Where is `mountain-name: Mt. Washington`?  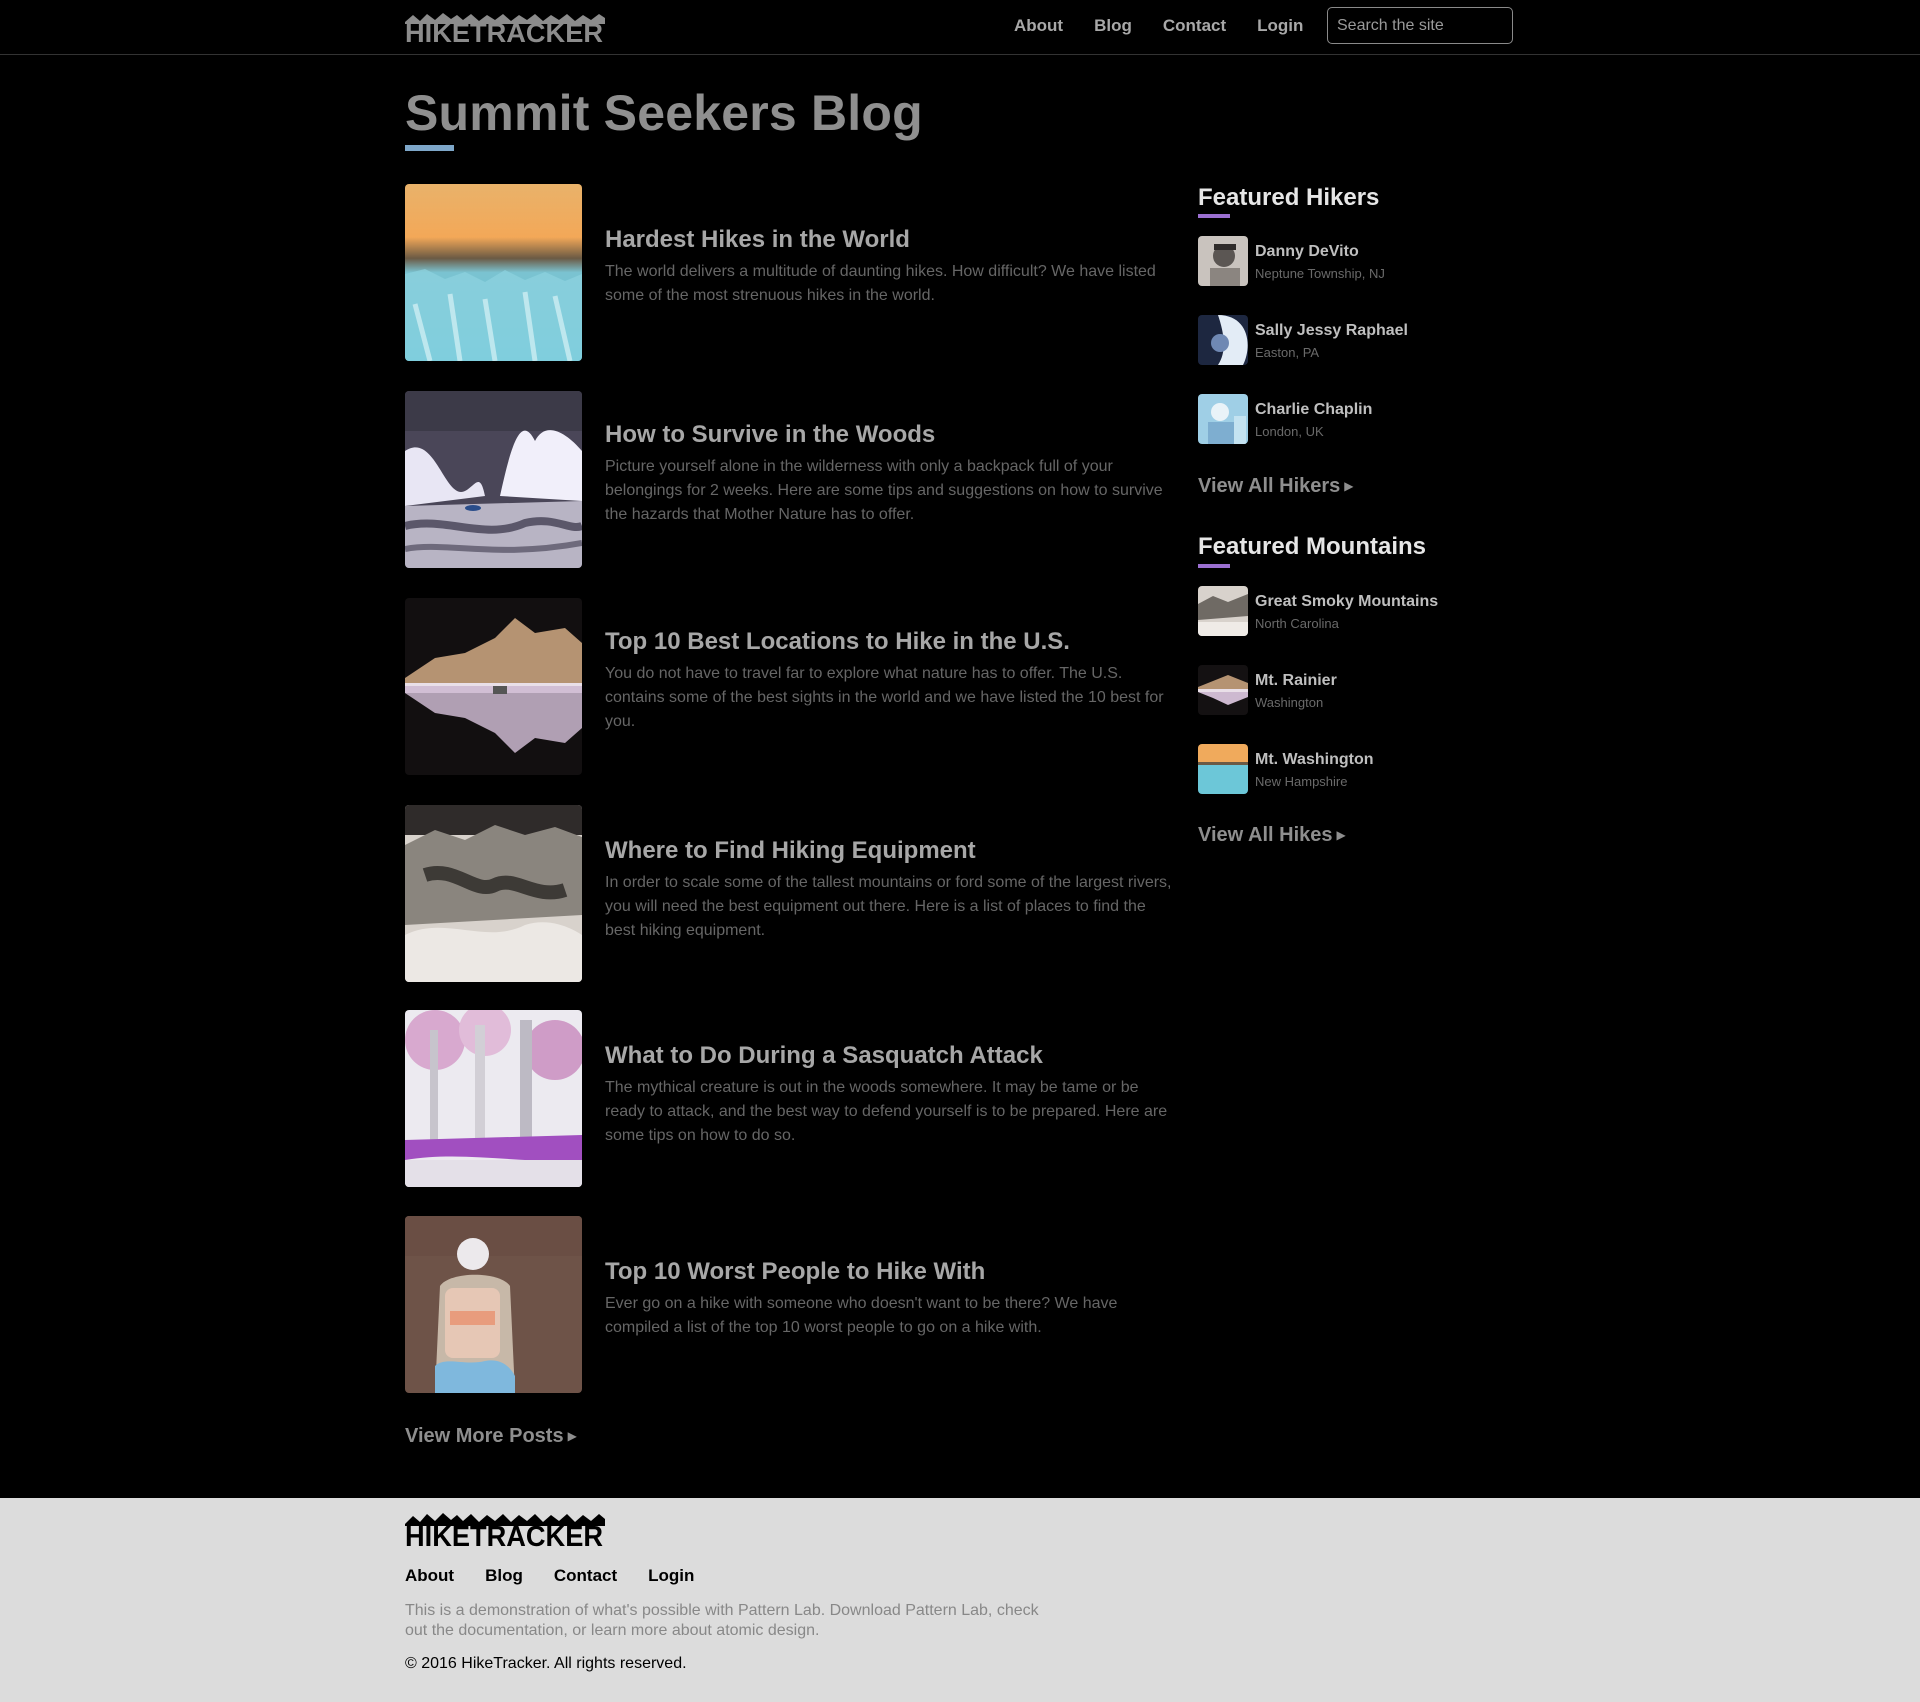 mountain-name: Mt. Washington is located at coordinates (1314, 759).